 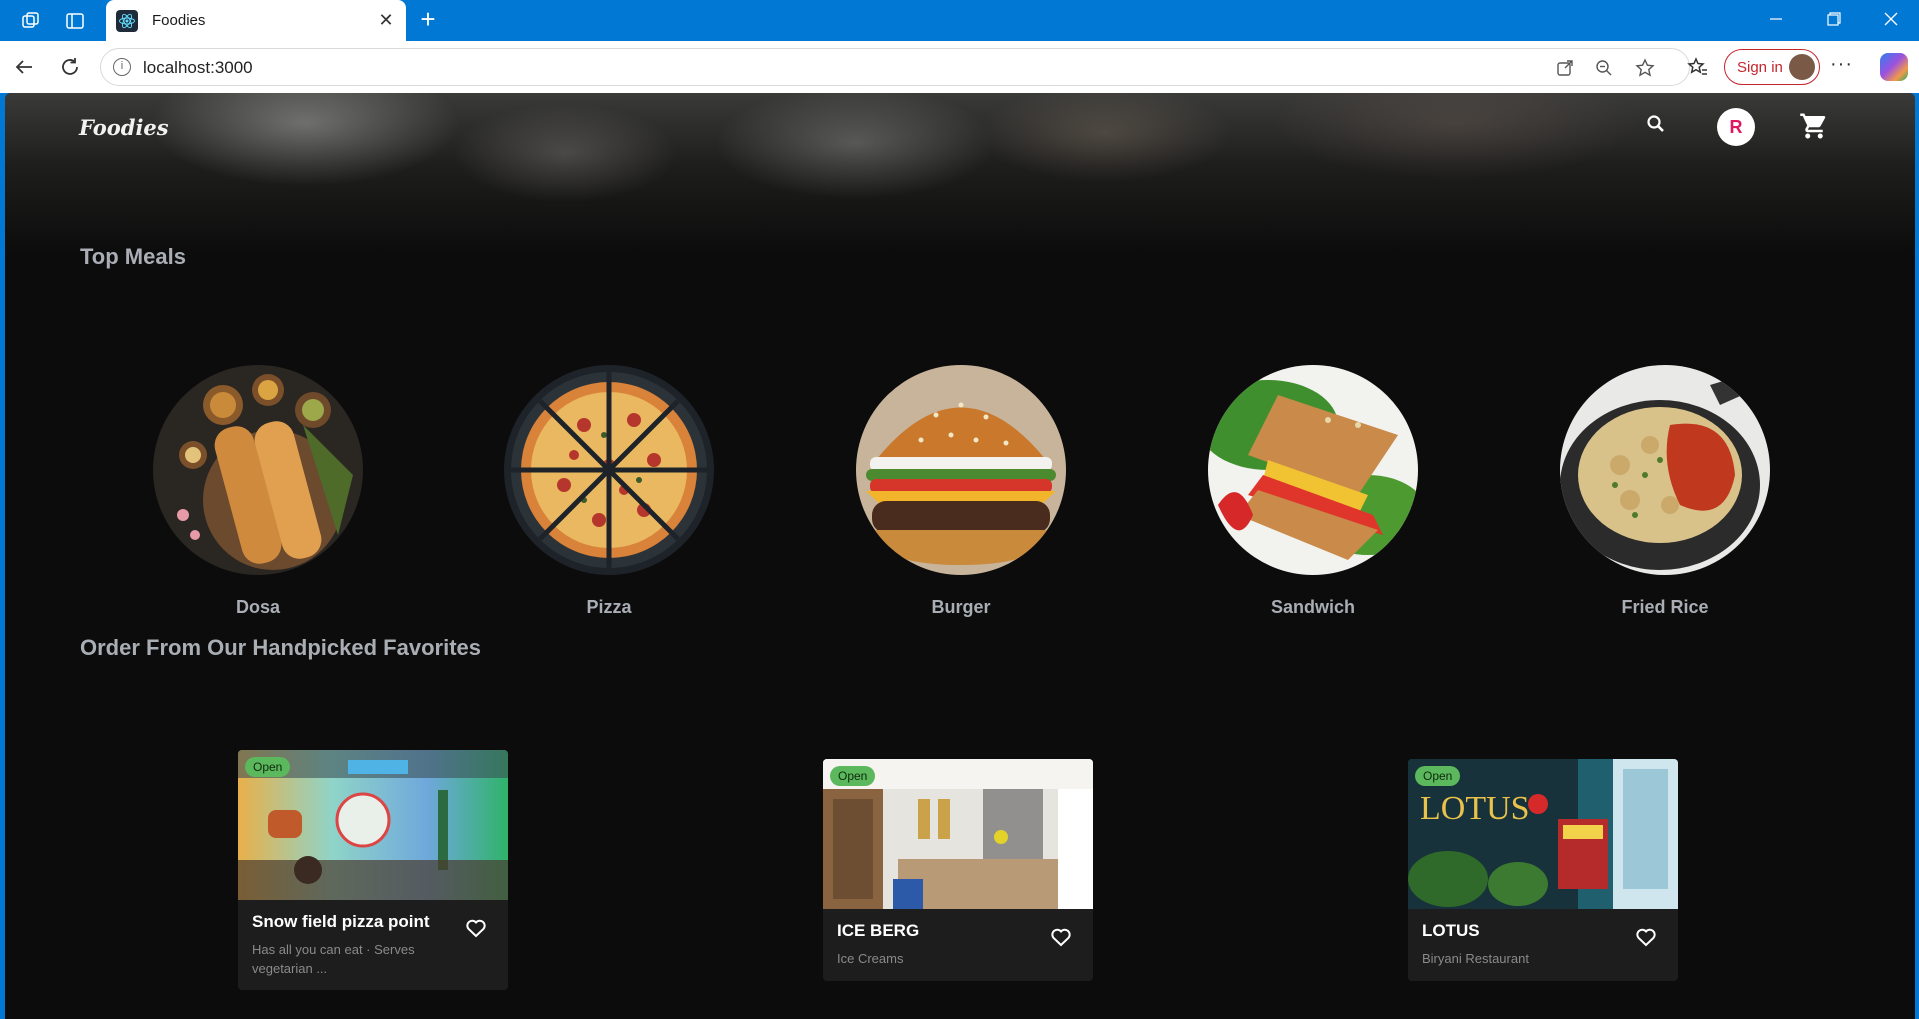 I want to click on restaurant-name: ICE BERG, so click(x=878, y=930).